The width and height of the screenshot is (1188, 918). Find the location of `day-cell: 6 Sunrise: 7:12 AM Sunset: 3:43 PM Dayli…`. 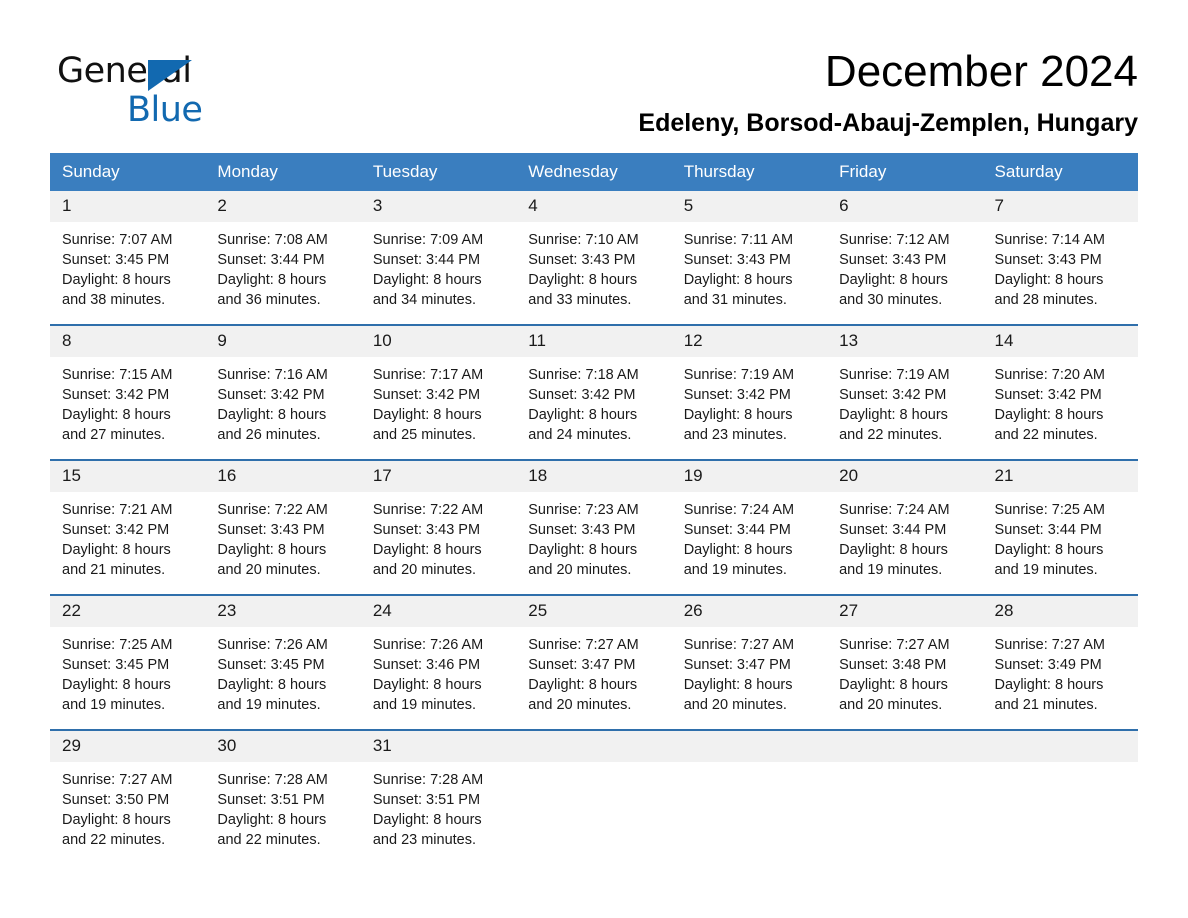

day-cell: 6 Sunrise: 7:12 AM Sunset: 3:43 PM Dayli… is located at coordinates (905, 257).